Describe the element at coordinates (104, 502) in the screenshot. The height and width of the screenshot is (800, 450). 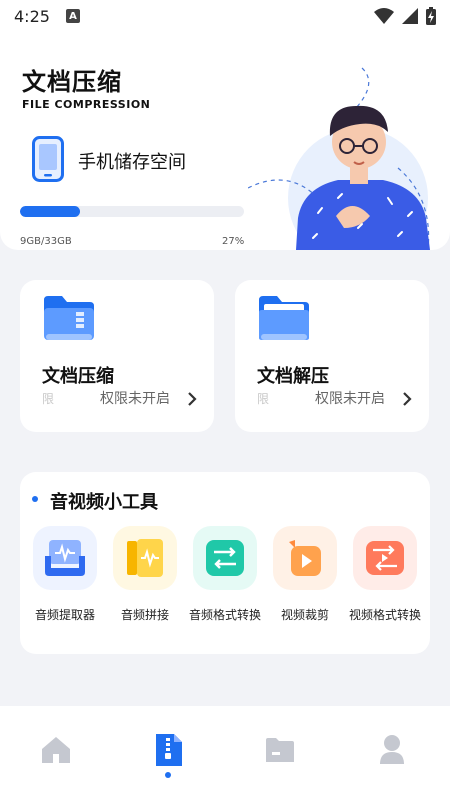
I see `av-tools-title: 音视频小工具` at that location.